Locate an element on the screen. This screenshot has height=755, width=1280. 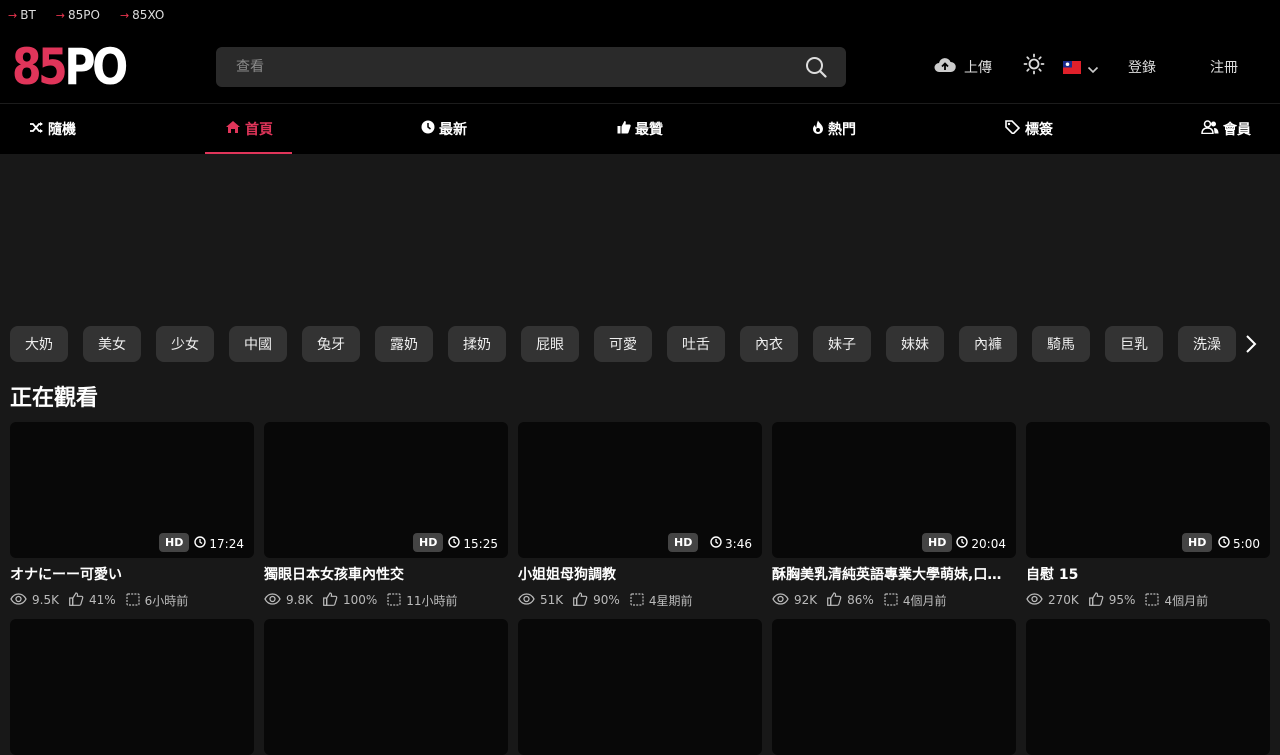
tag-chip: 吐舌 is located at coordinates (696, 344).